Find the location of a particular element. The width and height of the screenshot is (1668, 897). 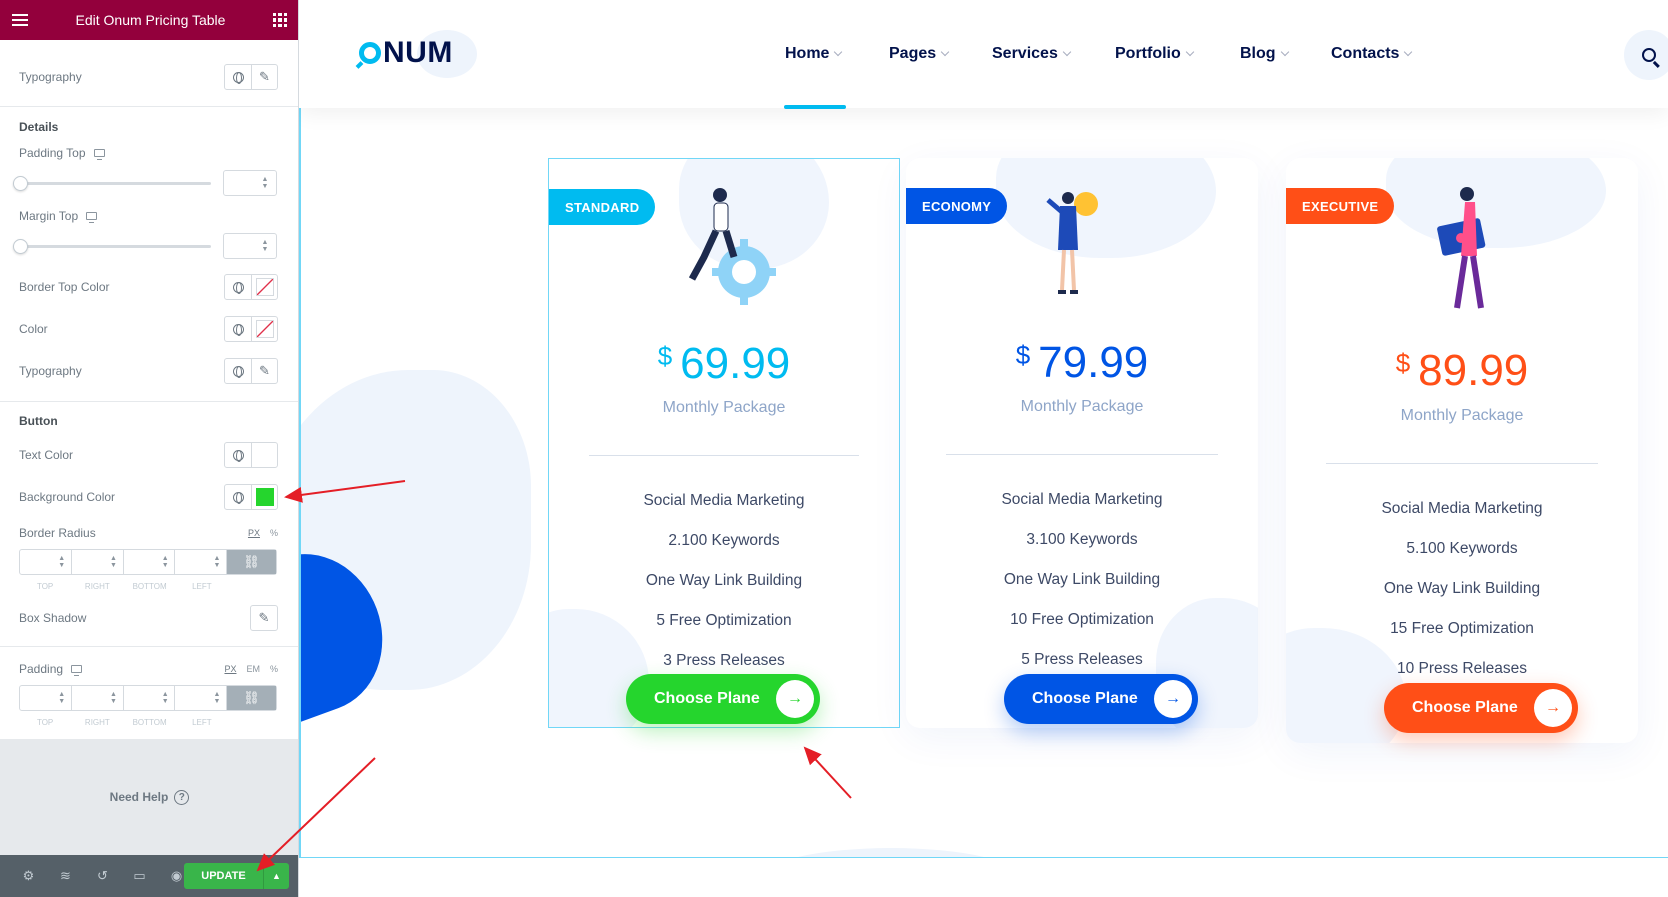

choose-plan-button-executive: Choose Plane → is located at coordinates (1481, 708).